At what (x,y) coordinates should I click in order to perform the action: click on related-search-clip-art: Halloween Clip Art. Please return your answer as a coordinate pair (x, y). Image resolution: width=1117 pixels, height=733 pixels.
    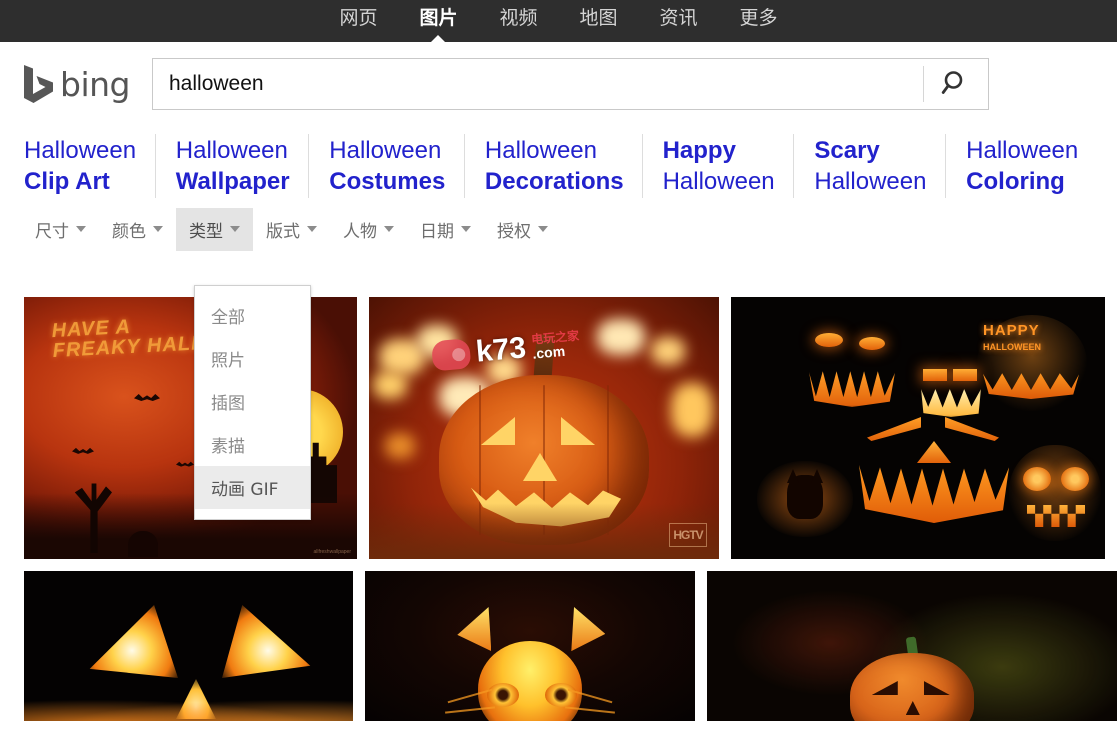
    Looking at the image, I should click on (90, 166).